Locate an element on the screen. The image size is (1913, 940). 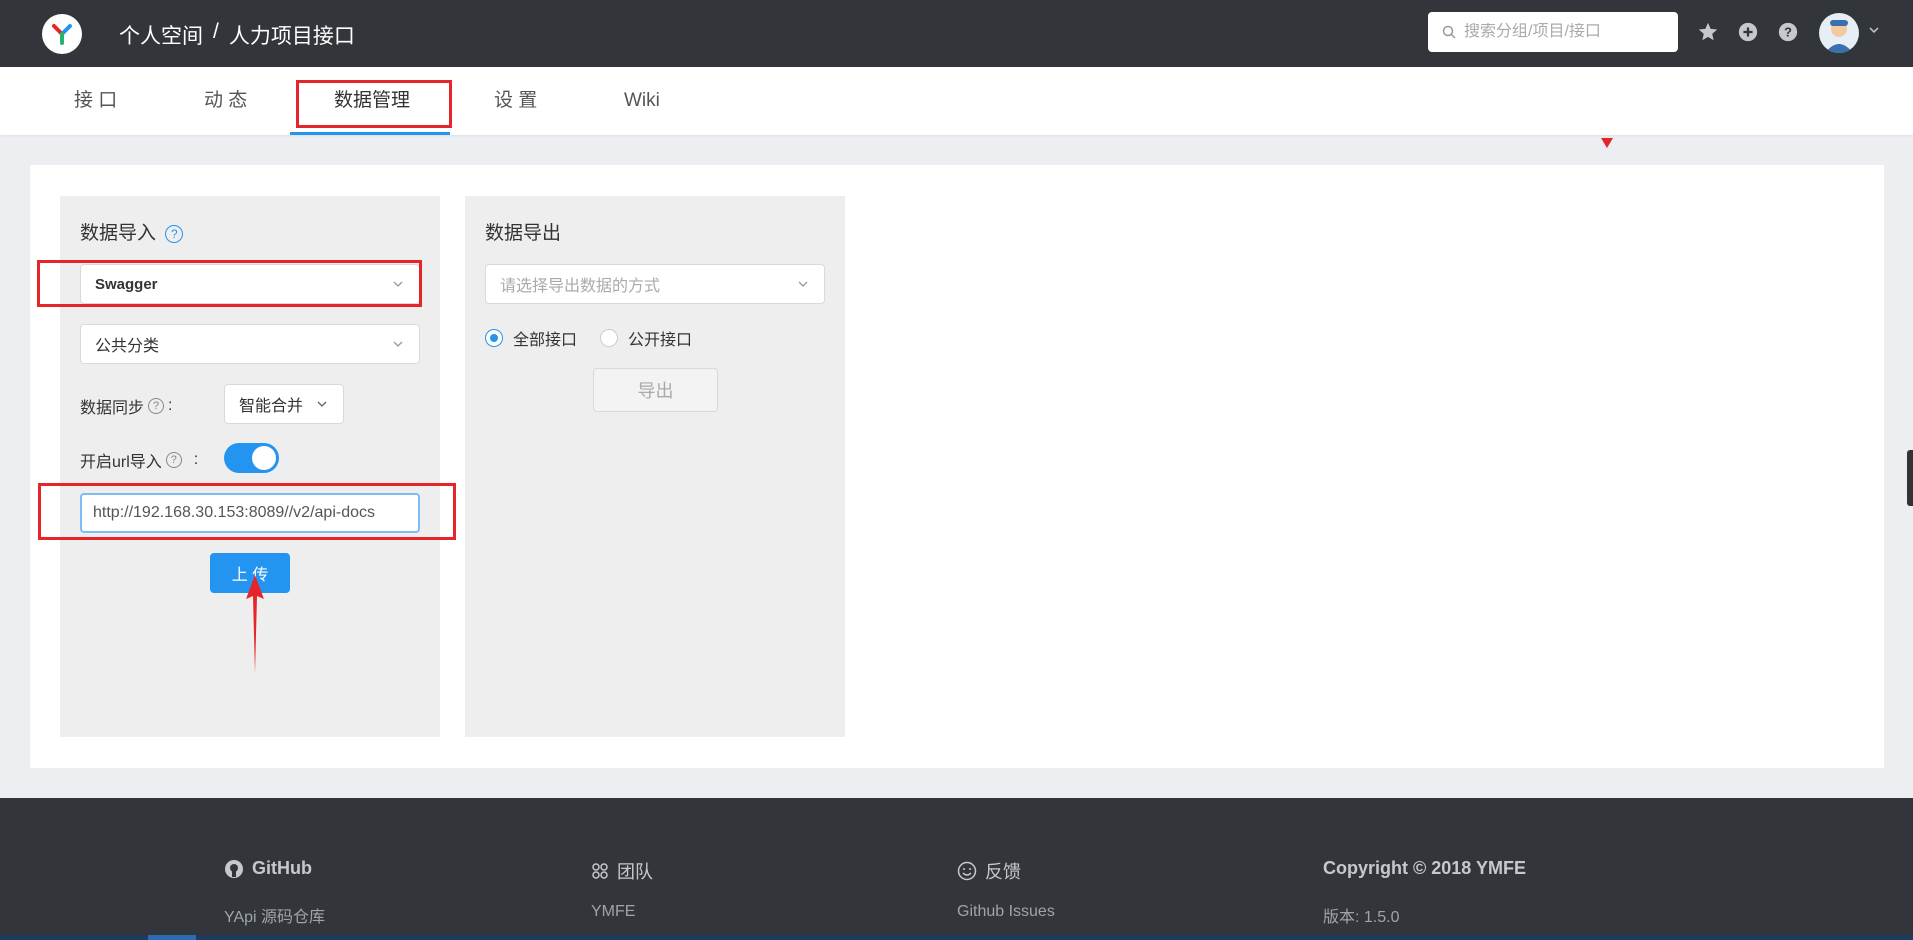
radio-unchecked is located at coordinates (609, 338).